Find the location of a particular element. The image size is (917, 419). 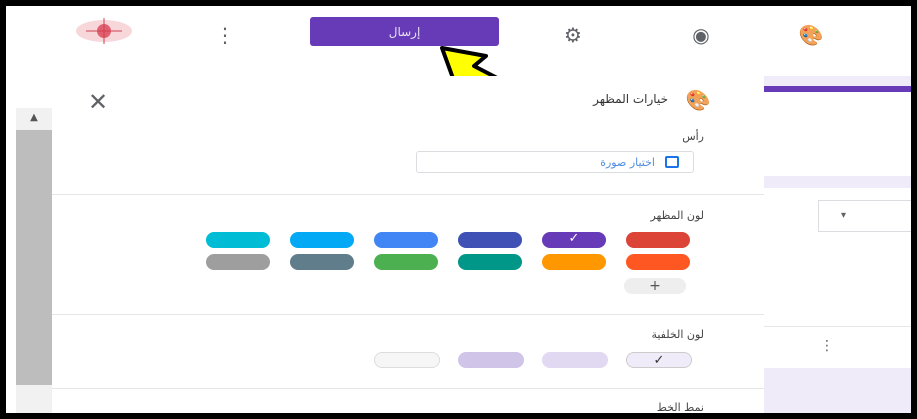

form-editor-area: ▾ ⋮ is located at coordinates (837, 244).